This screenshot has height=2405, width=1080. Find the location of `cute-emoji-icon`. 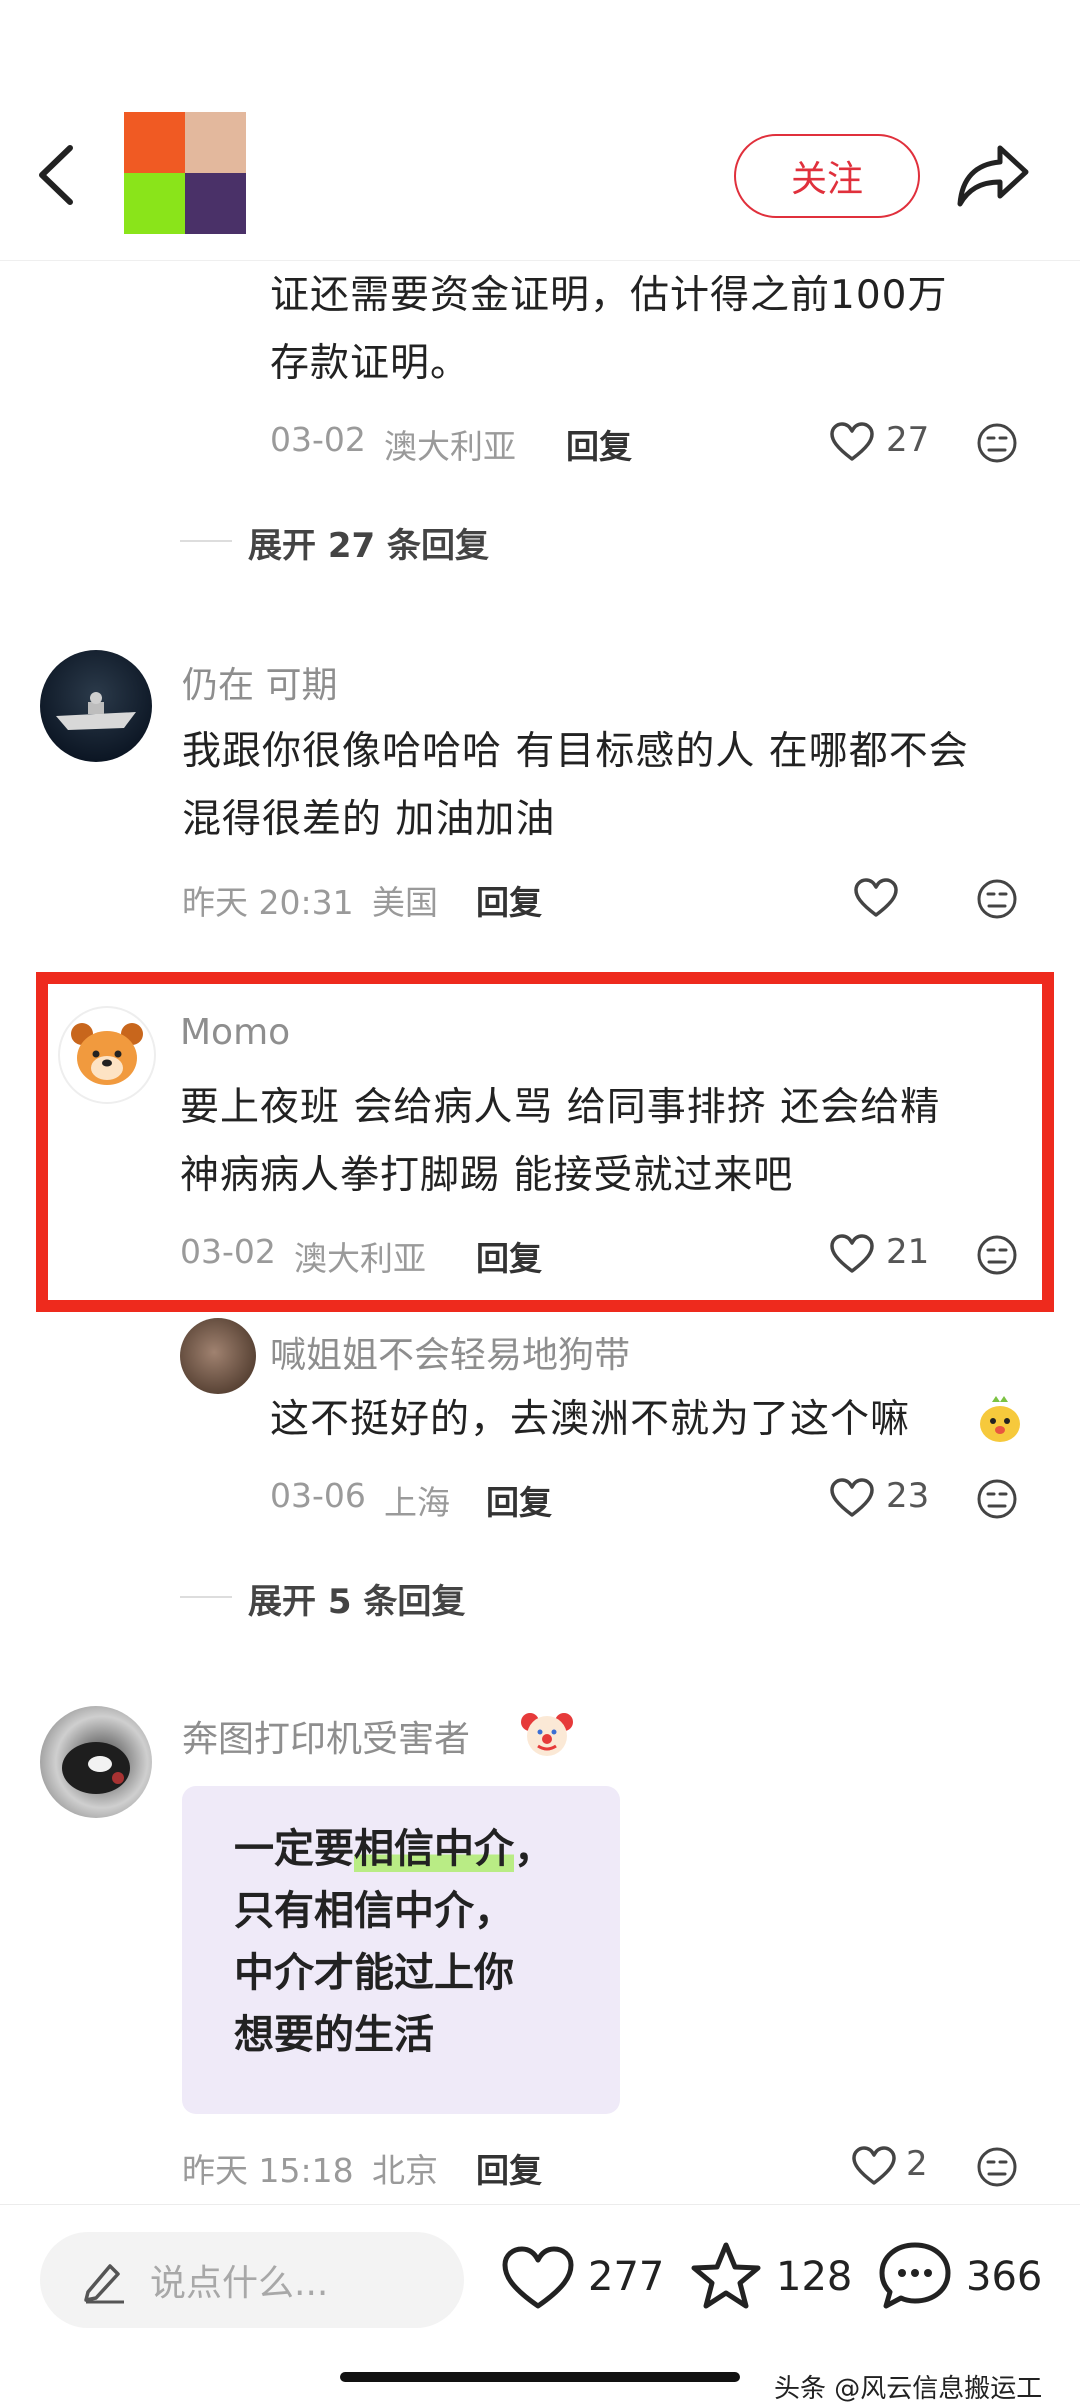

cute-emoji-icon is located at coordinates (1000, 1419).